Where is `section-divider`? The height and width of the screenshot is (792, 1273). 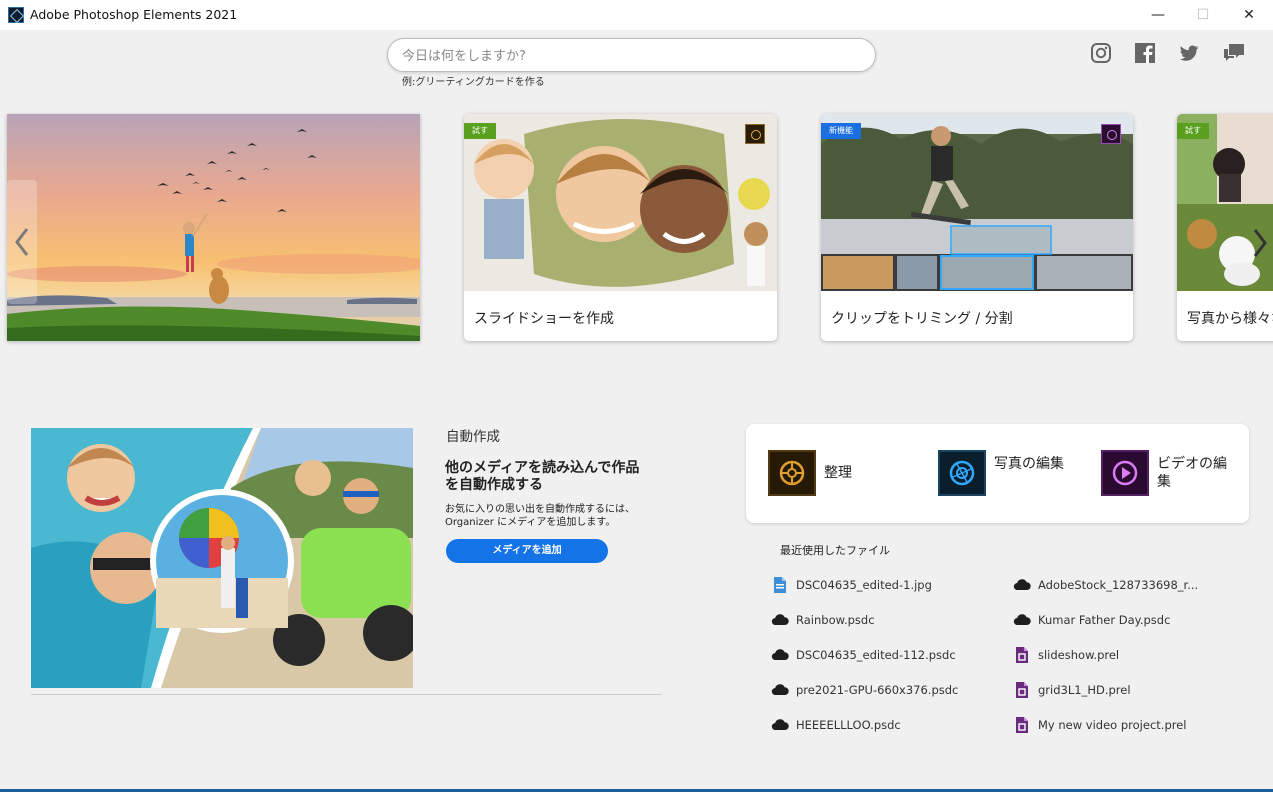
section-divider is located at coordinates (346, 694).